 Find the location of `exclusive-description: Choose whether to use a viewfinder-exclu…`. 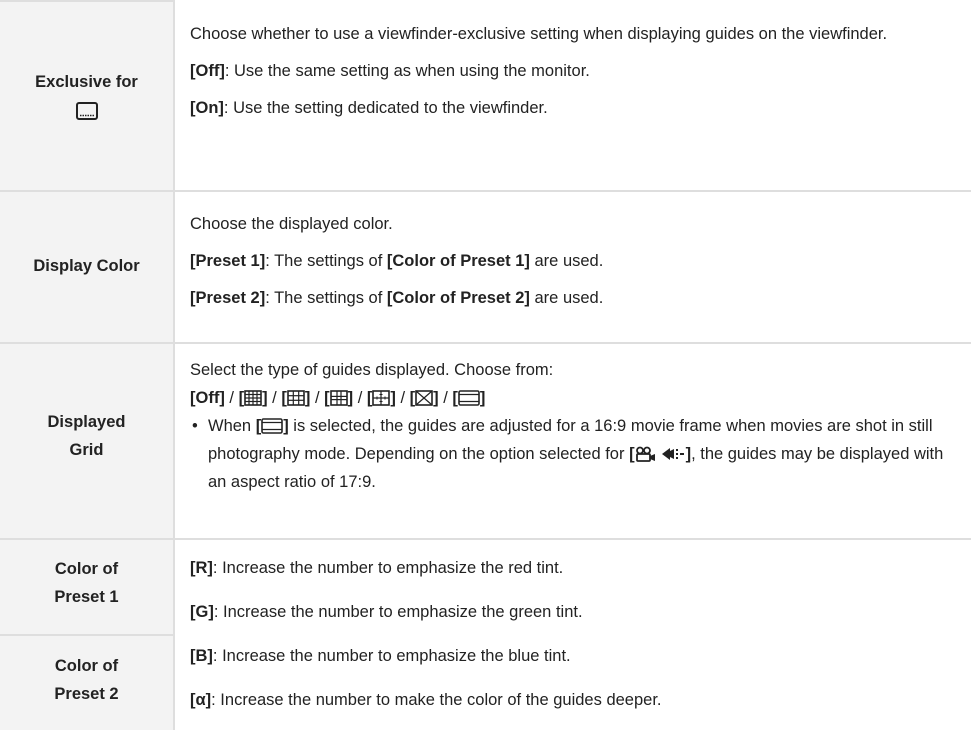

exclusive-description: Choose whether to use a viewfinder-exclu… is located at coordinates (539, 34).